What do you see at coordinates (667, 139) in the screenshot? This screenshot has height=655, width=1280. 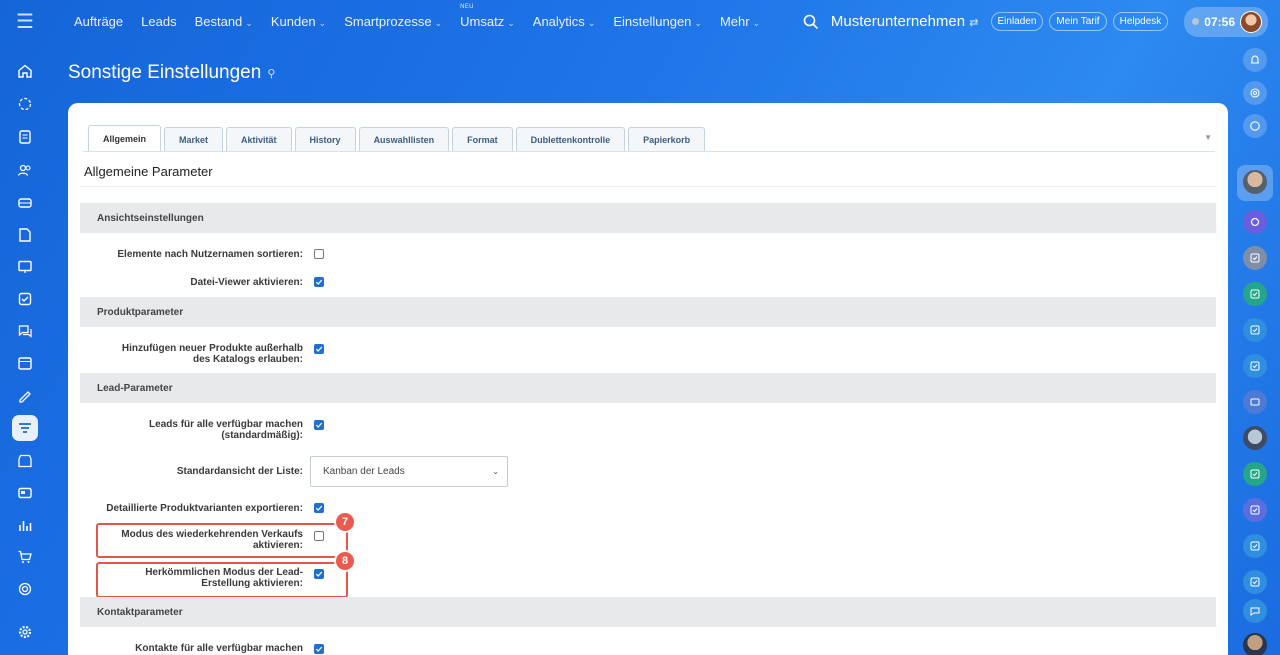 I see `tab-papierkorb: Papierkorb` at bounding box center [667, 139].